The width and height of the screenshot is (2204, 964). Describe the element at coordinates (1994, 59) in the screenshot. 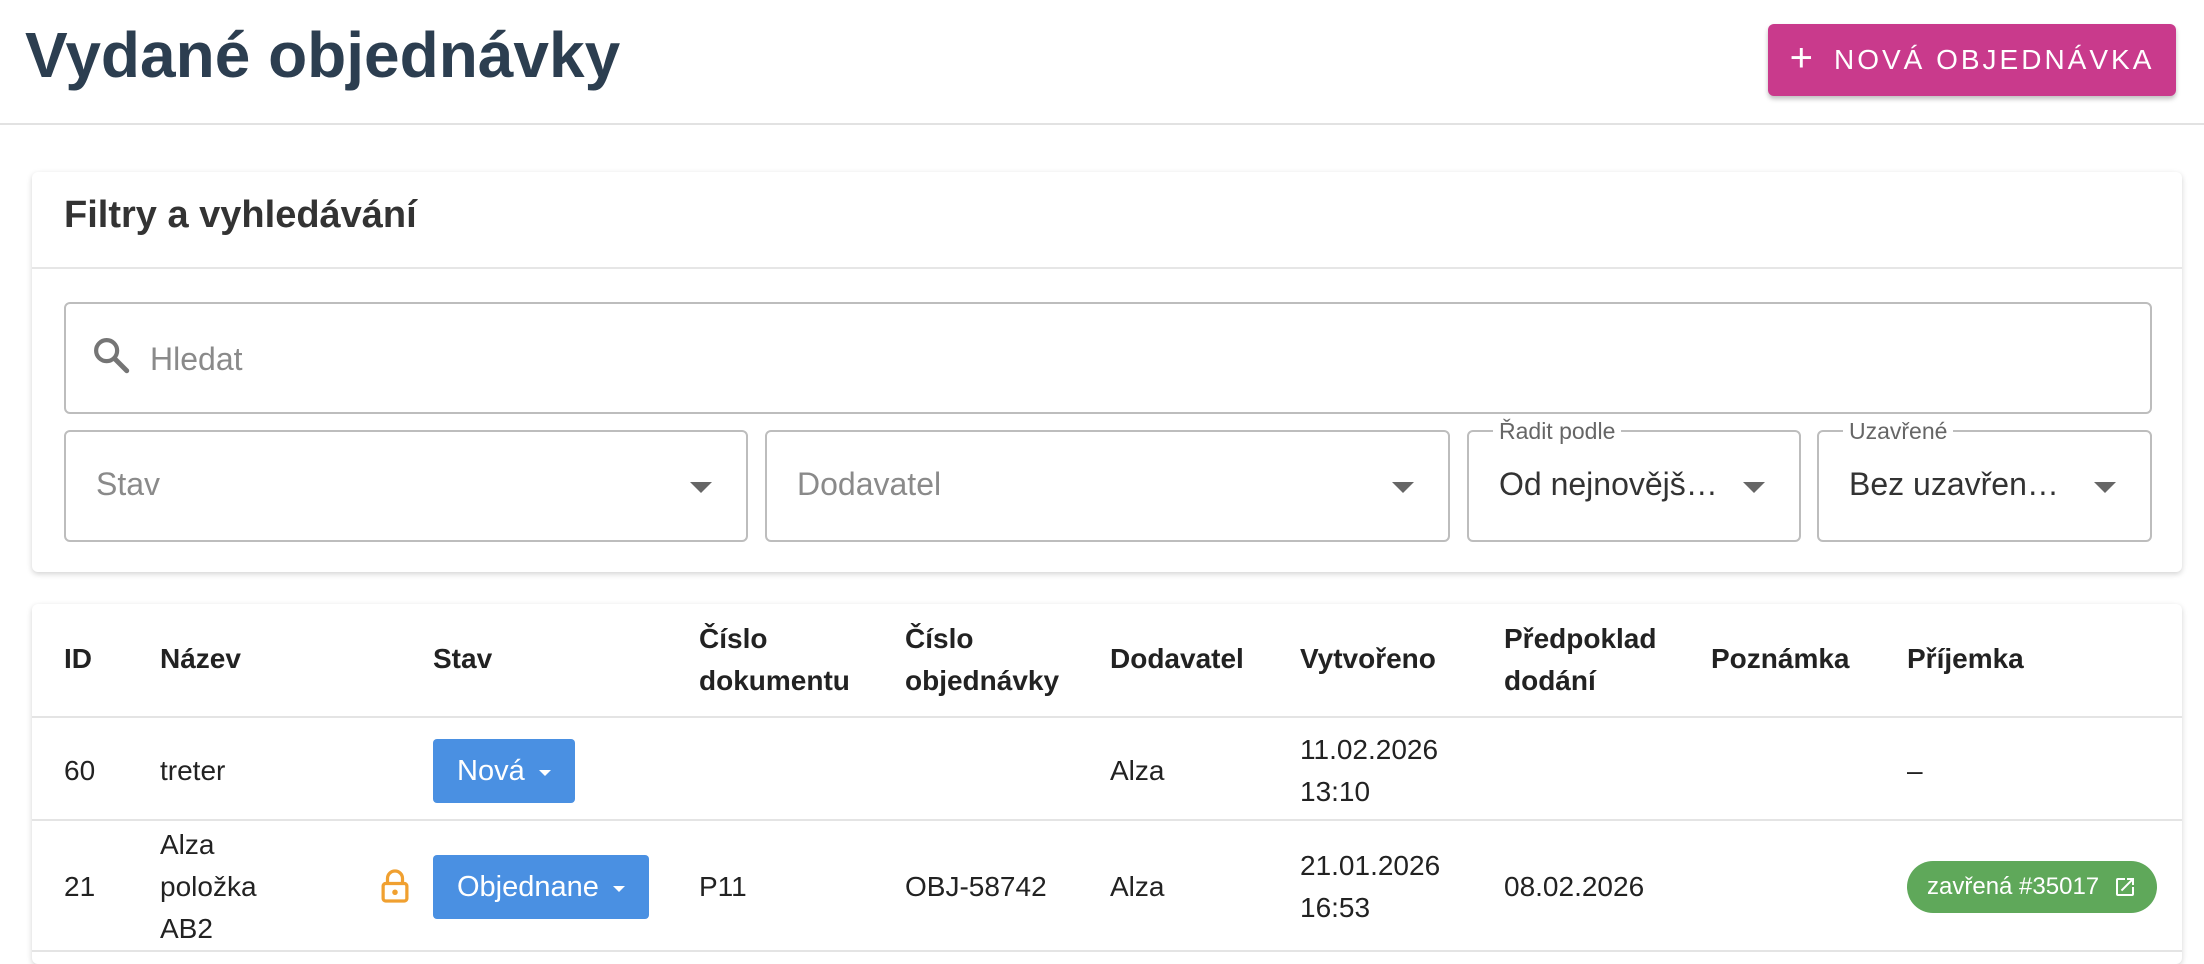

I see `new-order-button-label: NOVÁ OBJEDNÁVKA` at that location.